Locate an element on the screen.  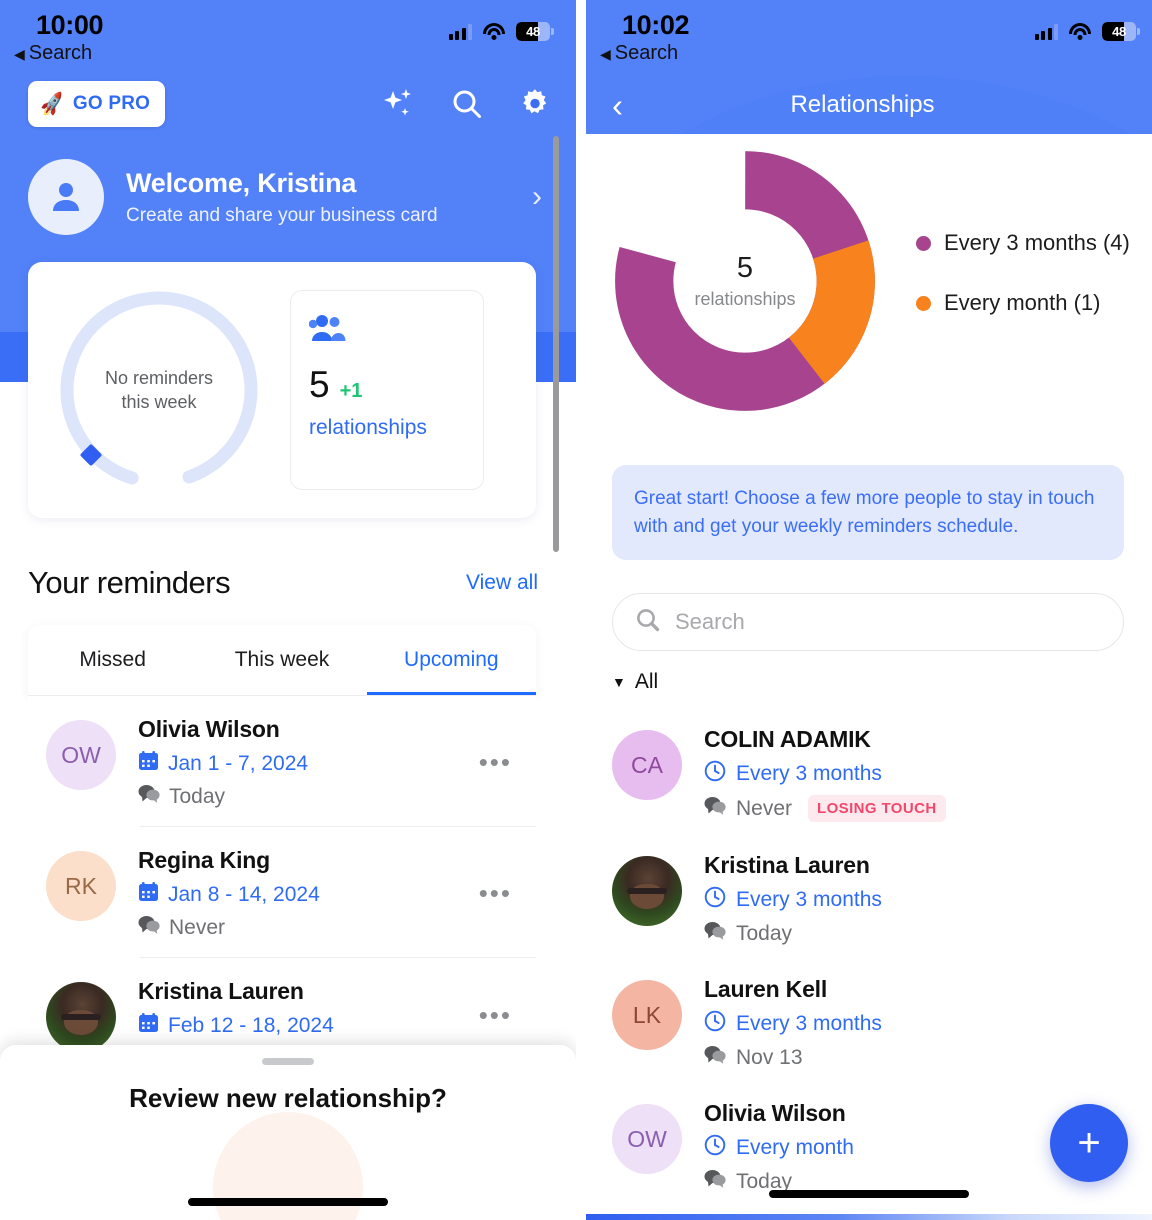
add-relationship-button: + is located at coordinates (1089, 1143).